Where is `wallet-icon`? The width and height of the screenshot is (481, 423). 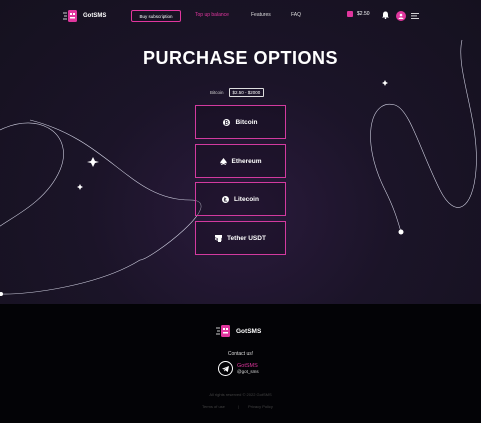
wallet-icon is located at coordinates (350, 14).